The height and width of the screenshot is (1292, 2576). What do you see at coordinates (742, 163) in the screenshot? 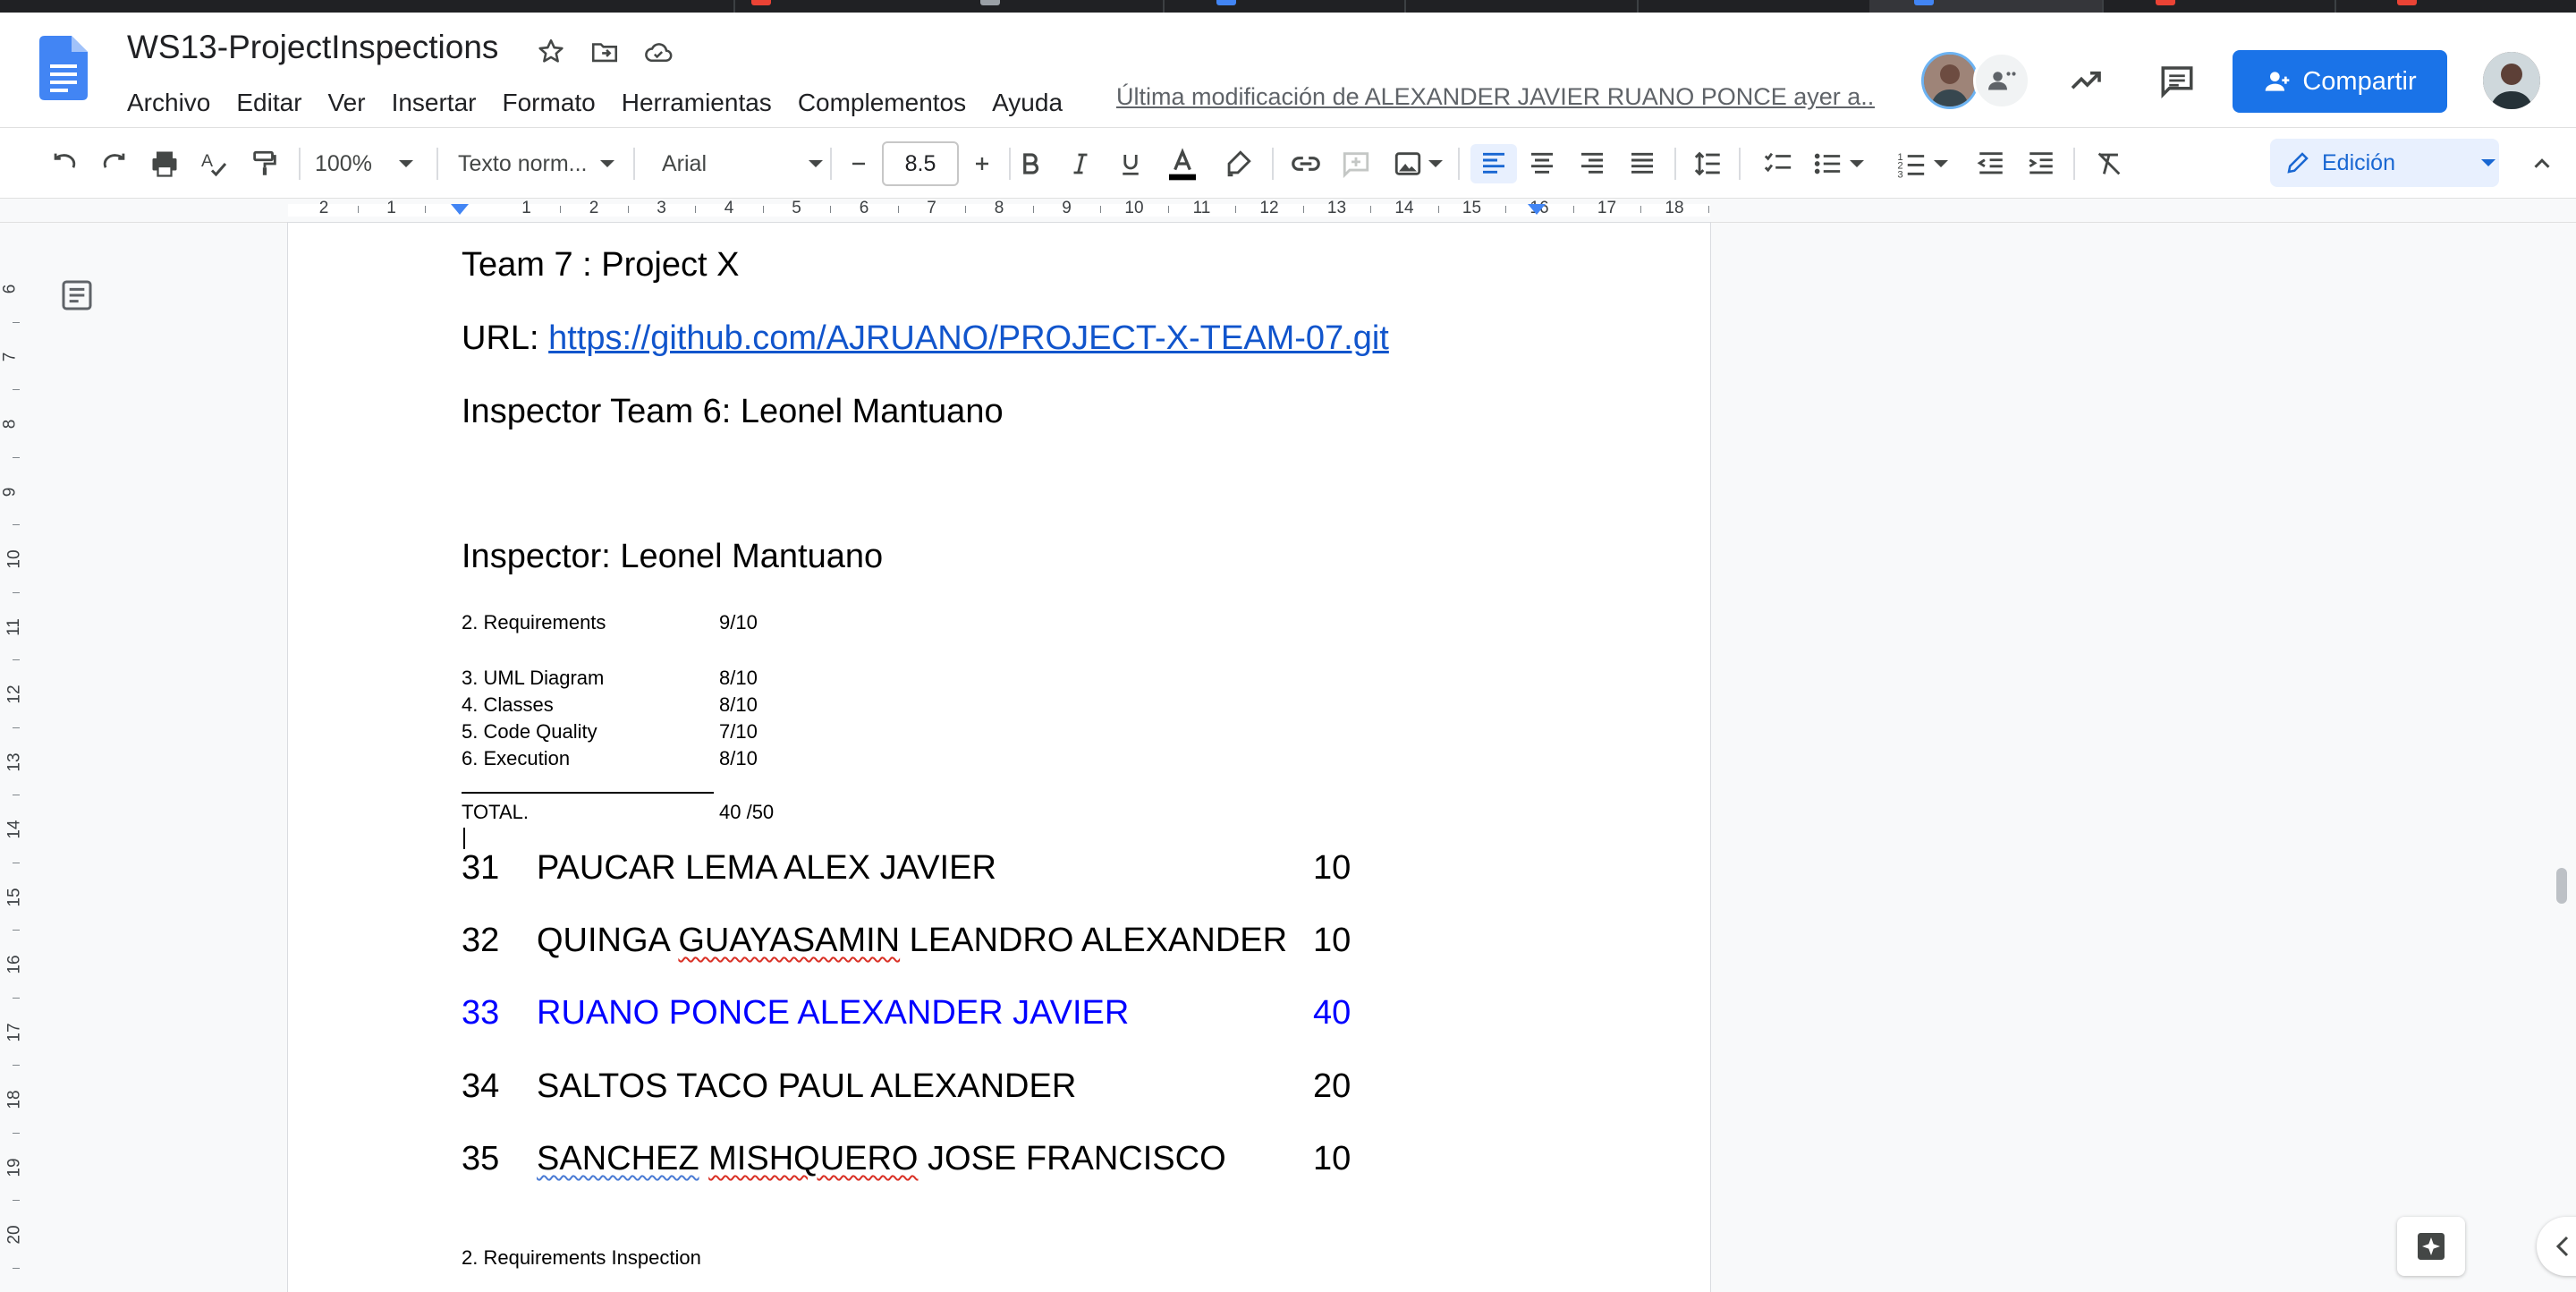
I see `font-family-select: Arial` at bounding box center [742, 163].